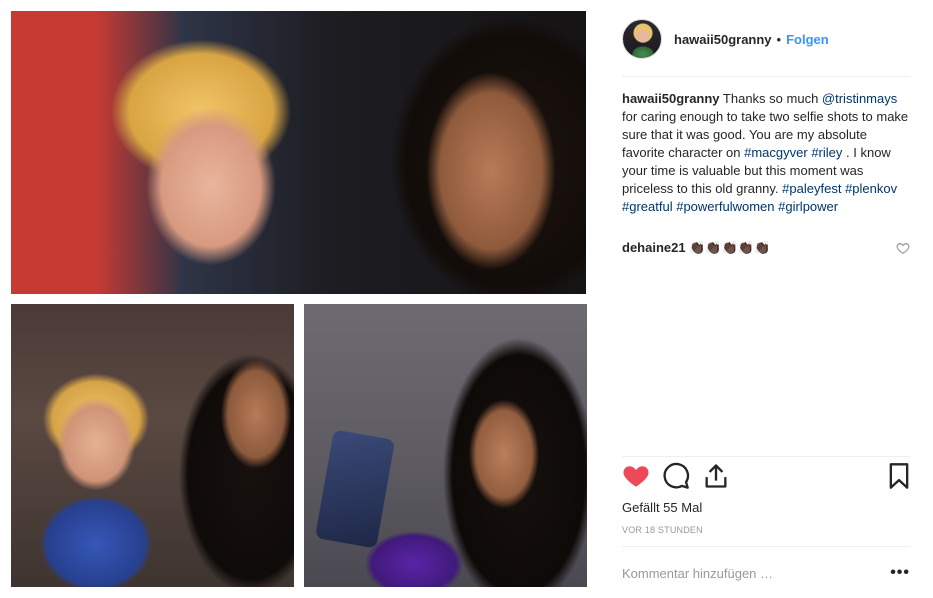 The image size is (933, 598). Describe the element at coordinates (808, 206) in the screenshot. I see `caption-hashtag: #girlpower` at that location.